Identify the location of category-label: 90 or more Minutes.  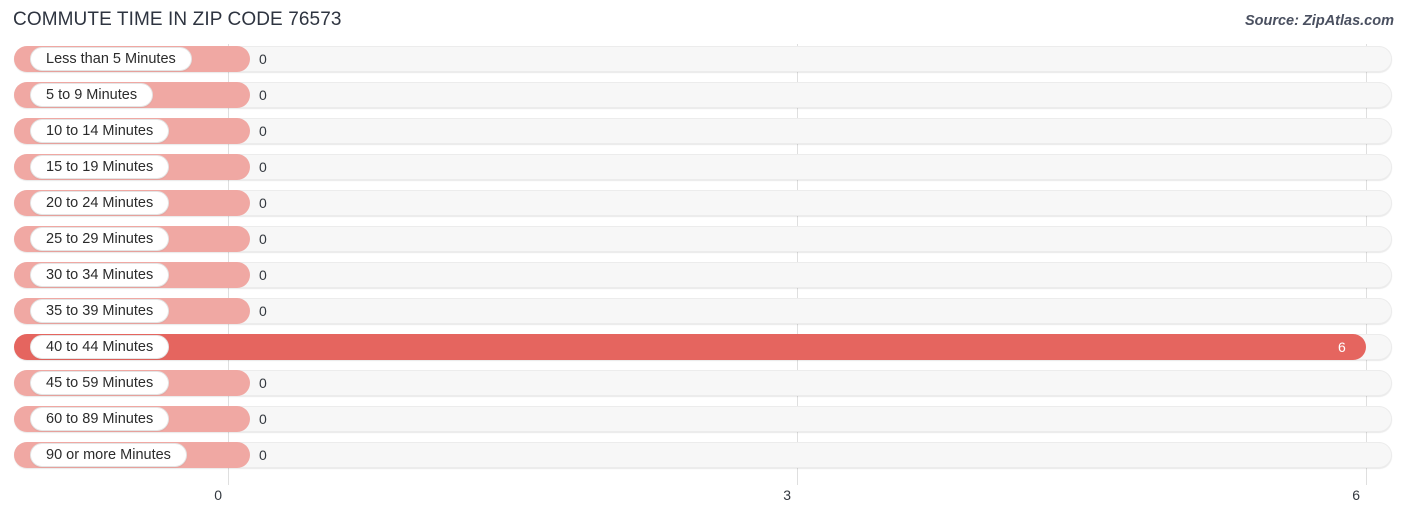
(108, 454).